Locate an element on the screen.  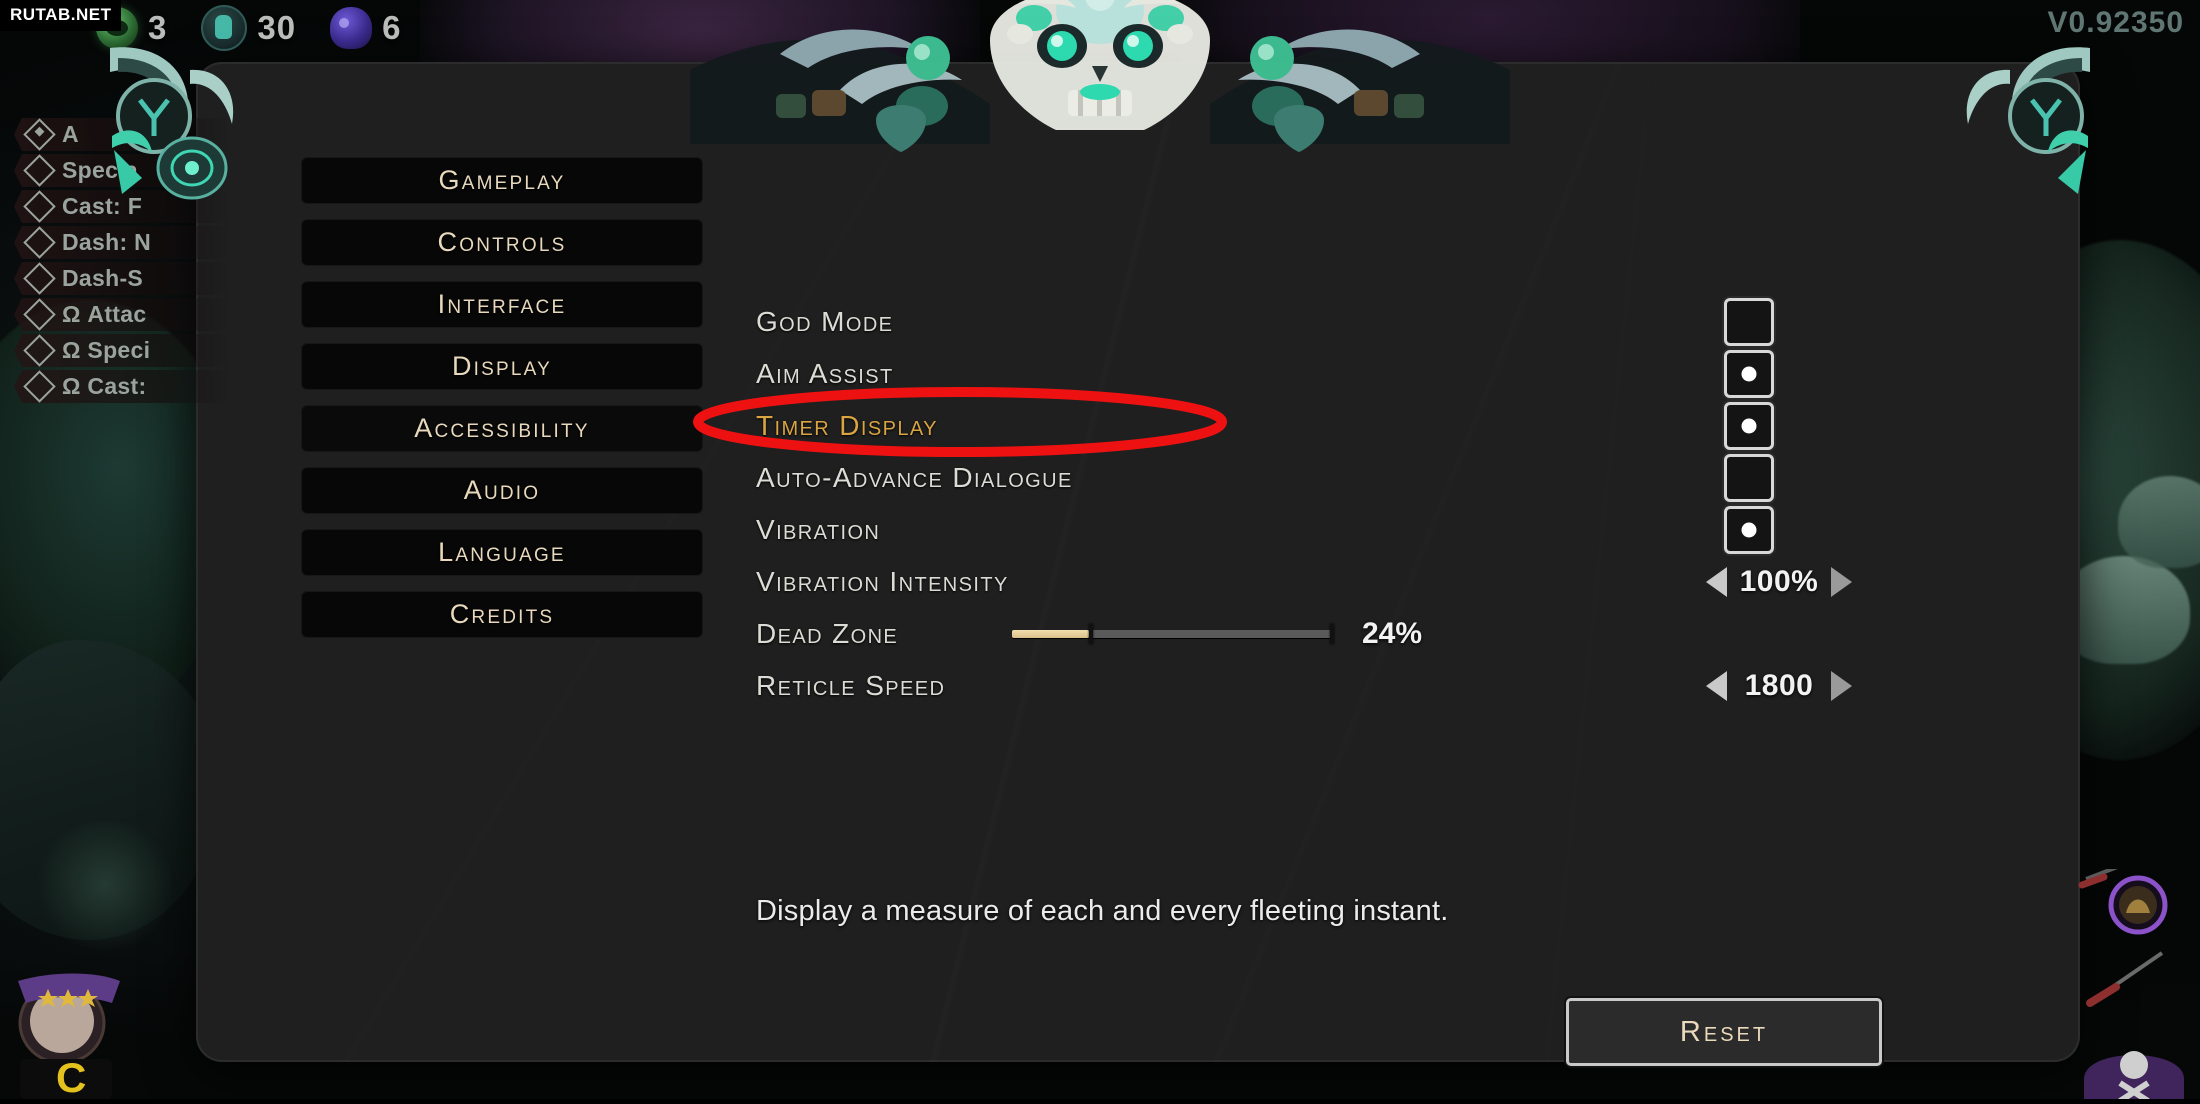
setting-label: God Mode is located at coordinates (825, 321).